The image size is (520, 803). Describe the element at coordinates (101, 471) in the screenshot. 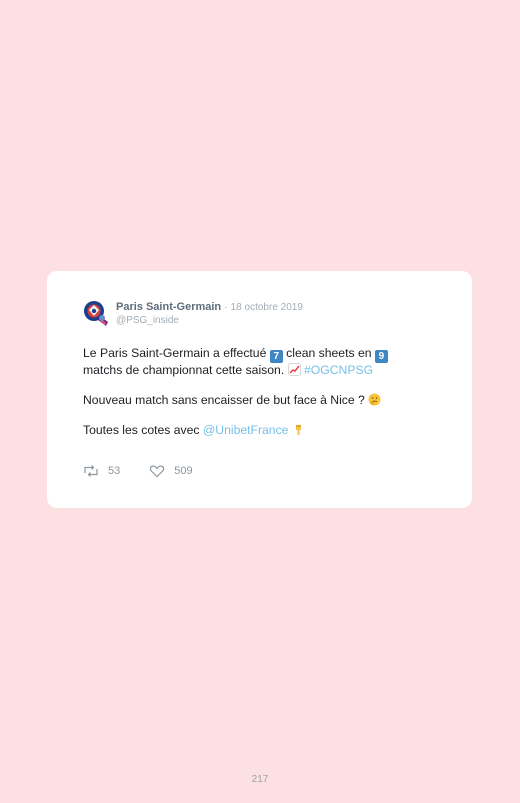

I see `retweet-button: 53` at that location.